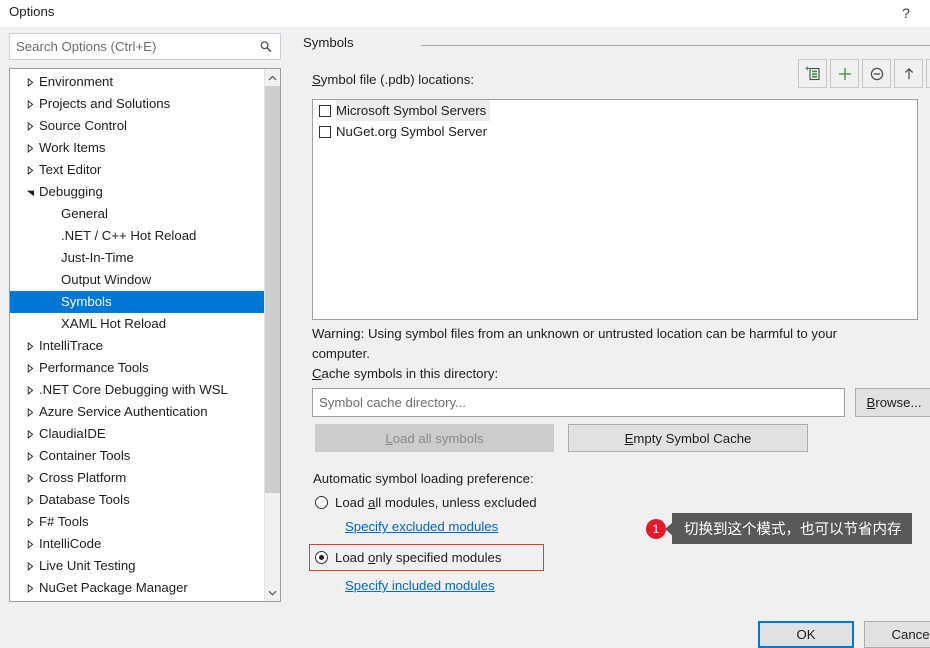  Describe the element at coordinates (84, 213) in the screenshot. I see `tree-item-label: General` at that location.